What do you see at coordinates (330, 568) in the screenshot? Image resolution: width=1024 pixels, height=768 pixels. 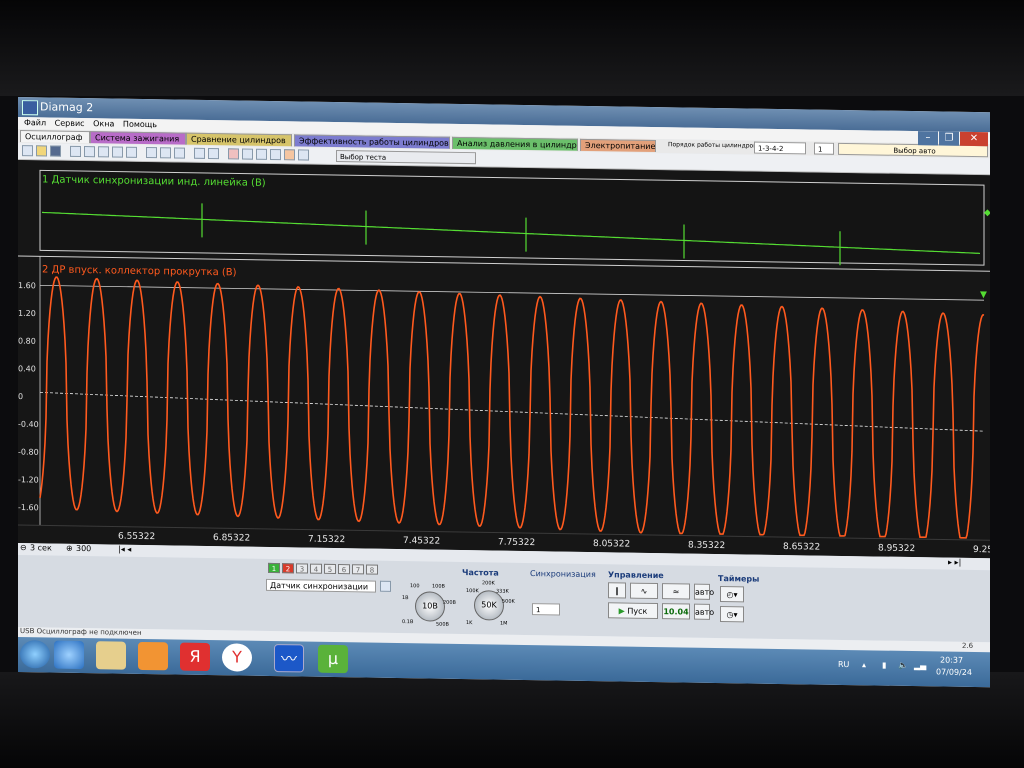 I see `channel-button-5: 5` at bounding box center [330, 568].